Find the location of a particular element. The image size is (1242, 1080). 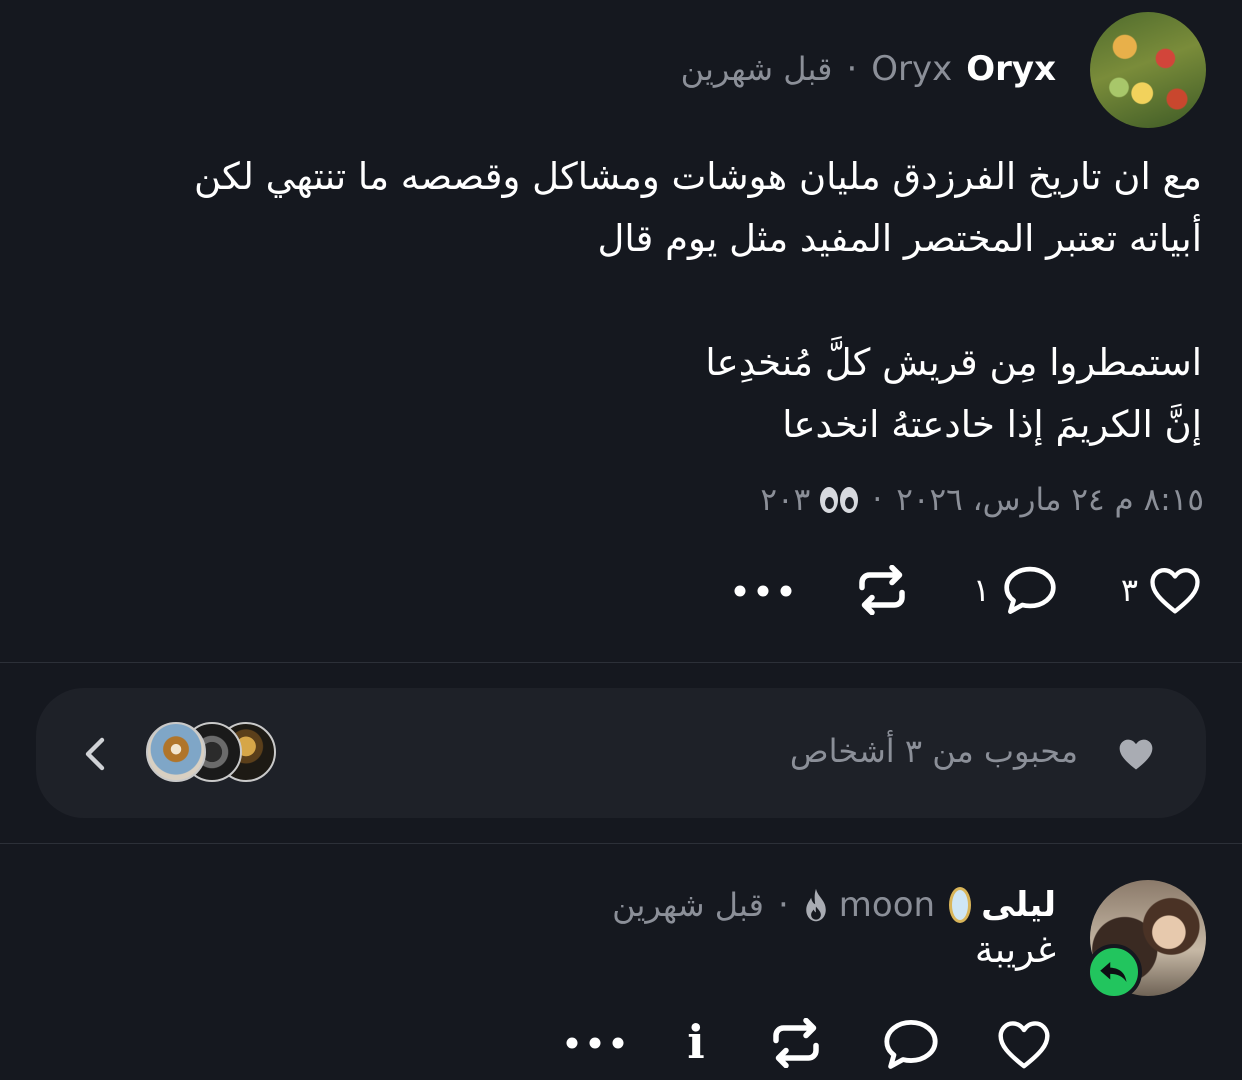

replies-count: ١ is located at coordinates (981, 590).